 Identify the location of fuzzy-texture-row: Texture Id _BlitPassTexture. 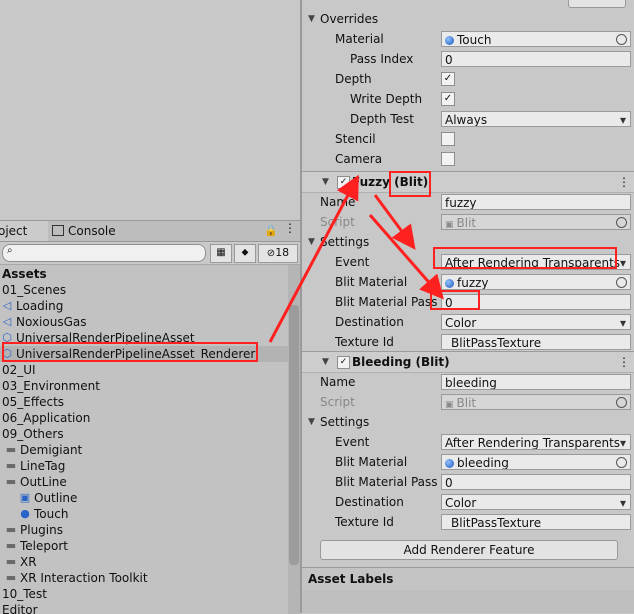
(468, 342).